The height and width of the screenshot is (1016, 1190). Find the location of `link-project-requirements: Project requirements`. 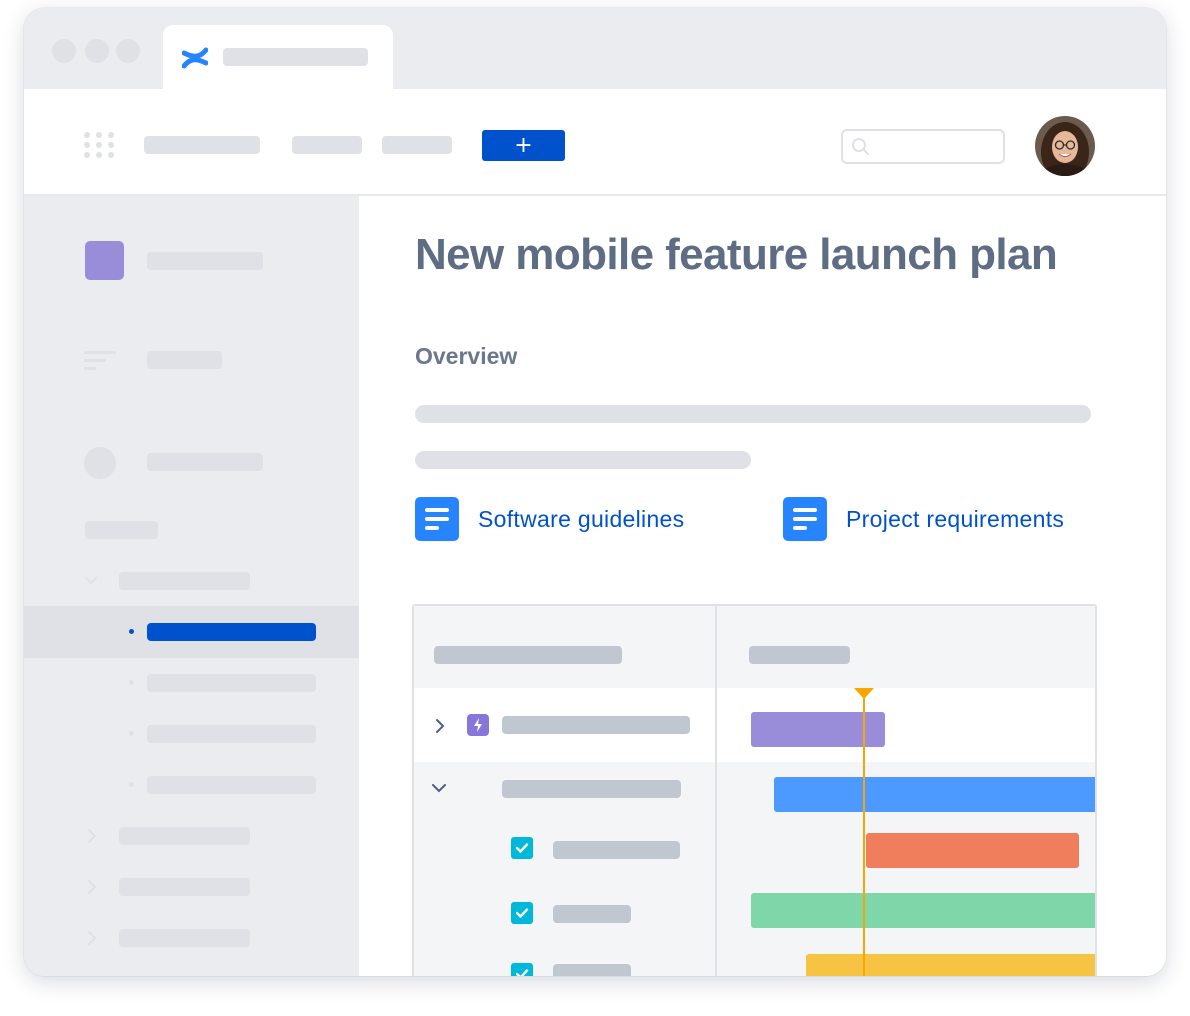

link-project-requirements: Project requirements is located at coordinates (923, 519).